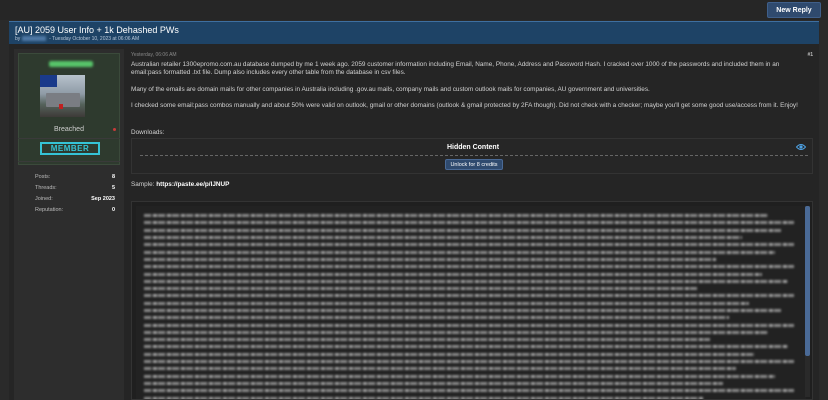 This screenshot has width=828, height=400. What do you see at coordinates (801, 147) in the screenshot?
I see `eye-icon` at bounding box center [801, 147].